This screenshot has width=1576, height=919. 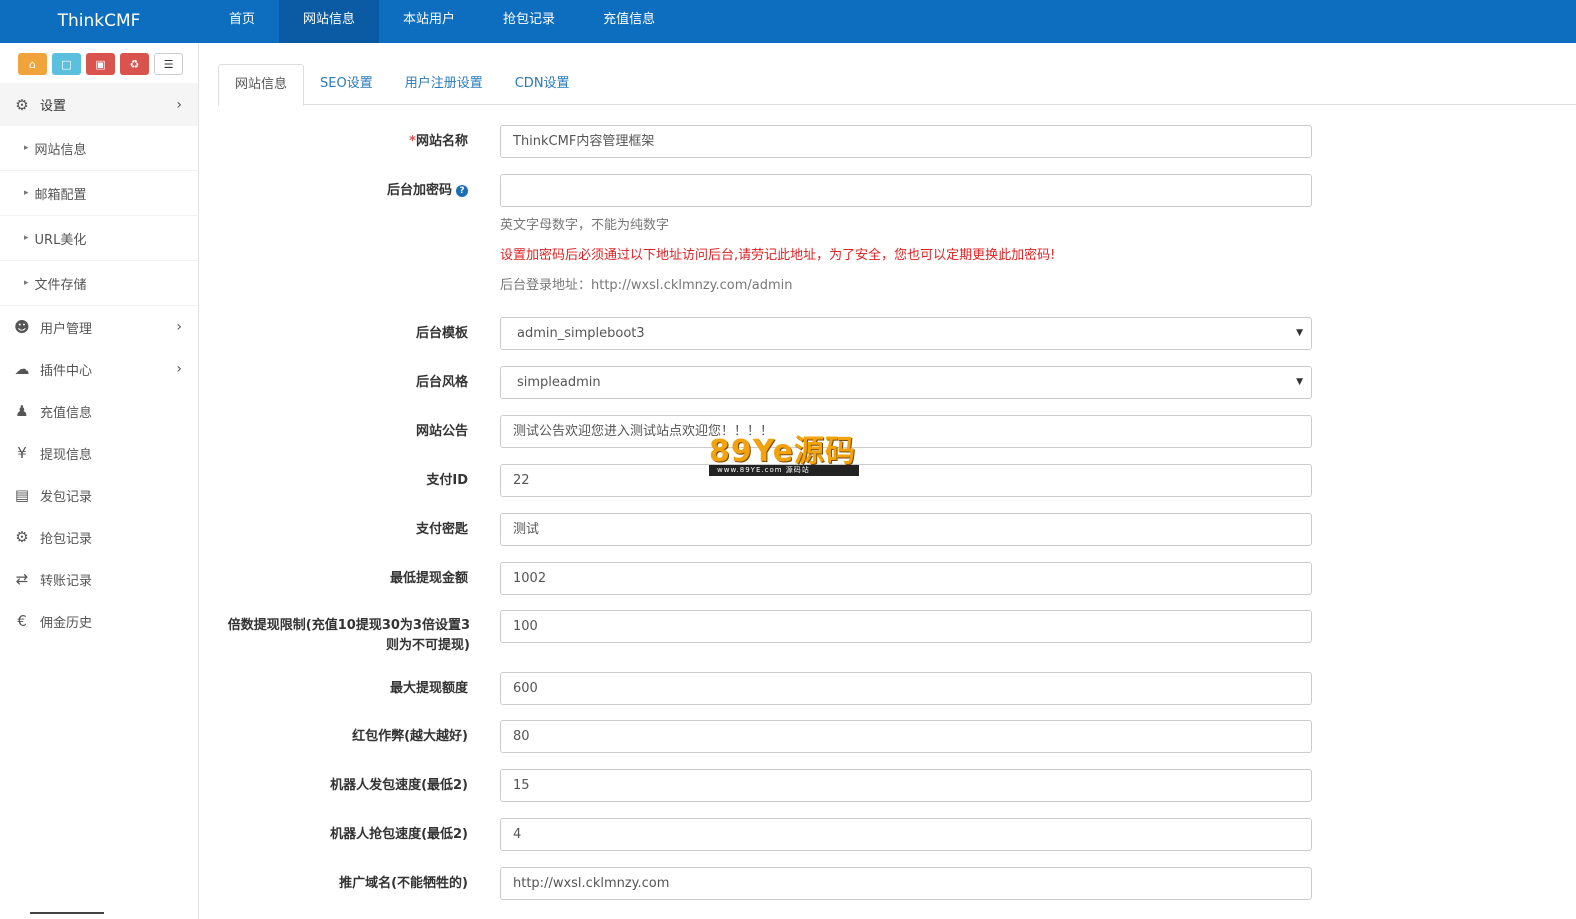 What do you see at coordinates (22, 453) in the screenshot?
I see `yen-icon: ¥` at bounding box center [22, 453].